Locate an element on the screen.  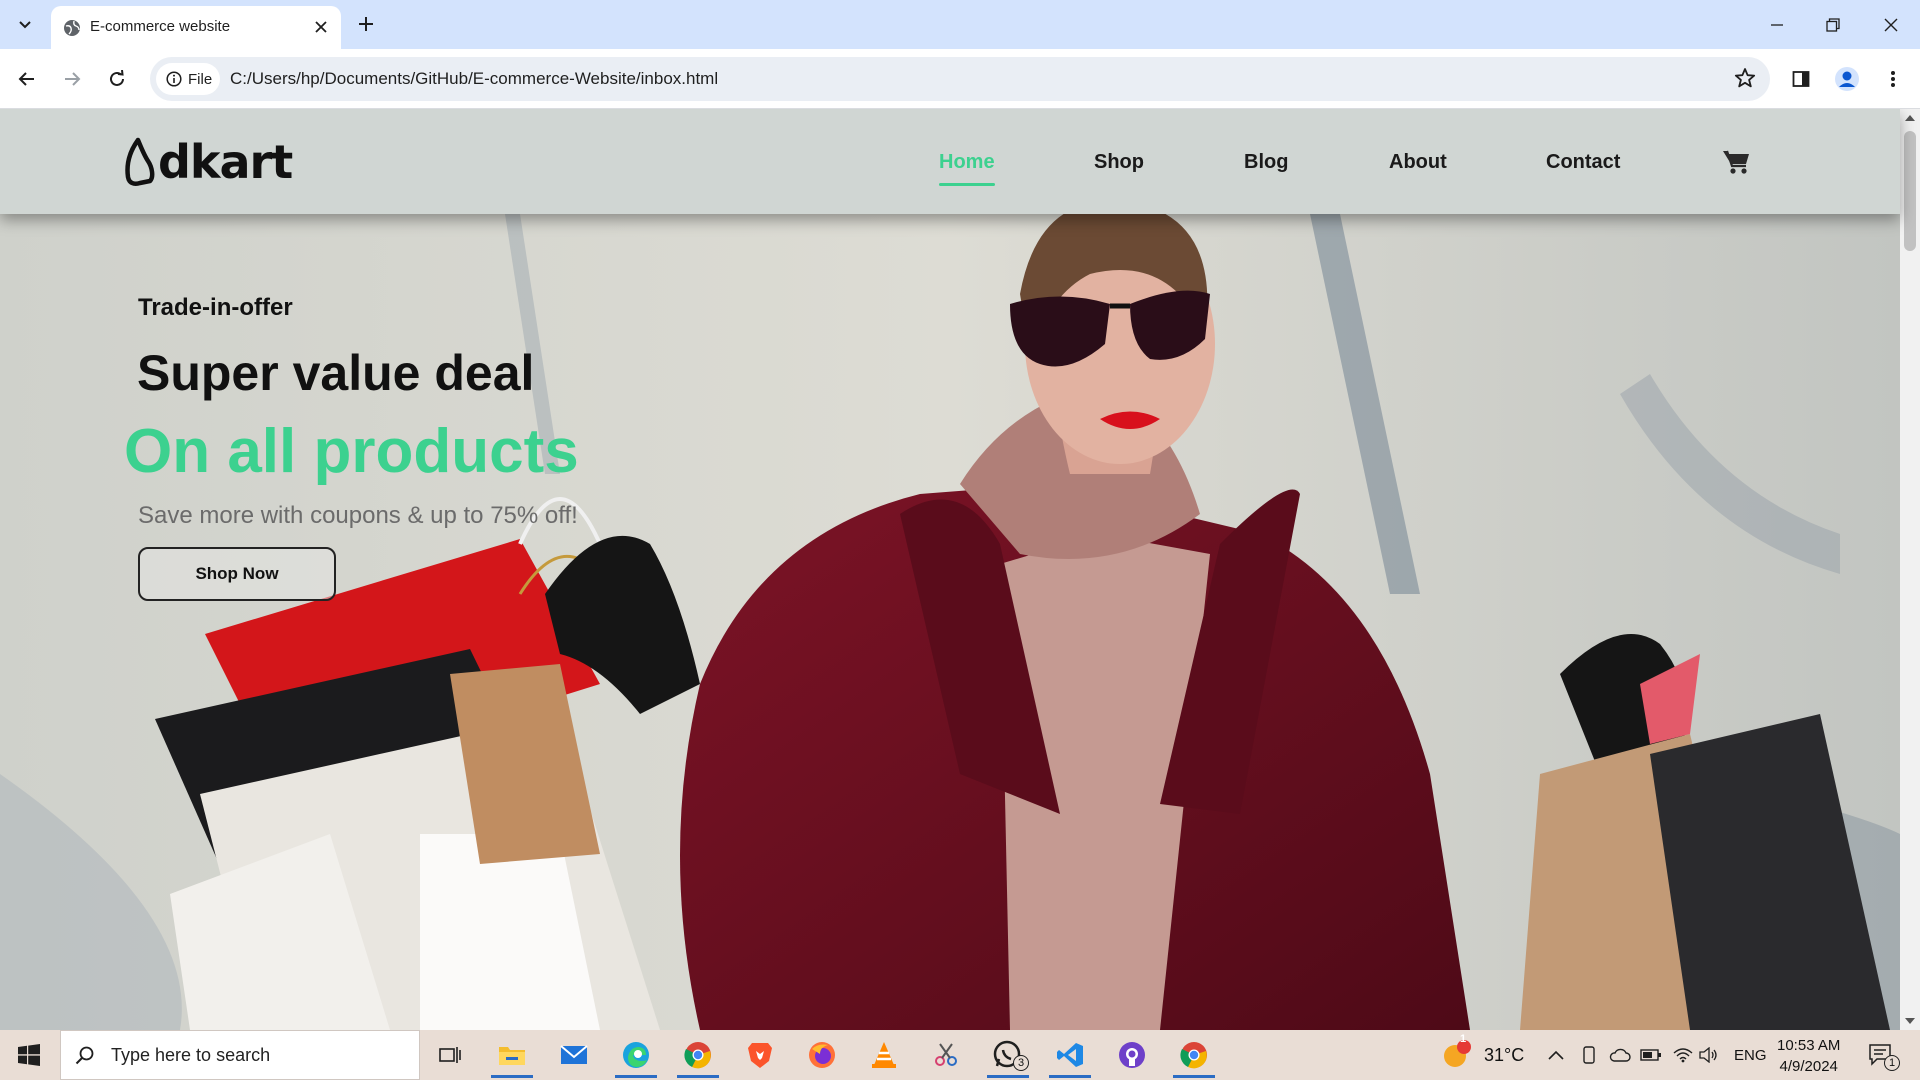
cloud-icon is located at coordinates (1620, 1055).